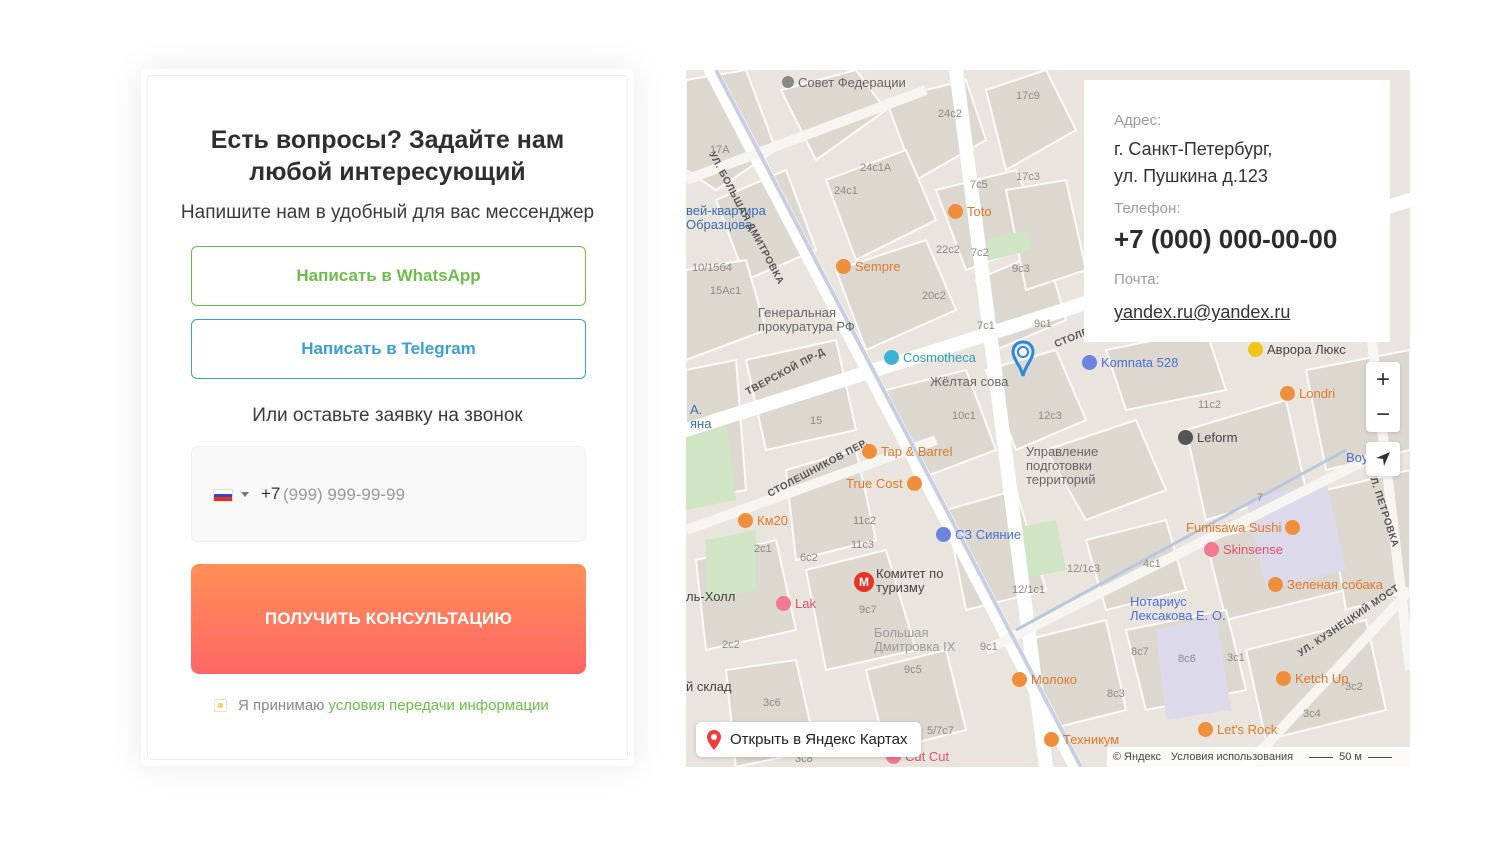 The width and height of the screenshot is (1512, 842). I want to click on poi-komnata: Komnata 528, so click(1130, 362).